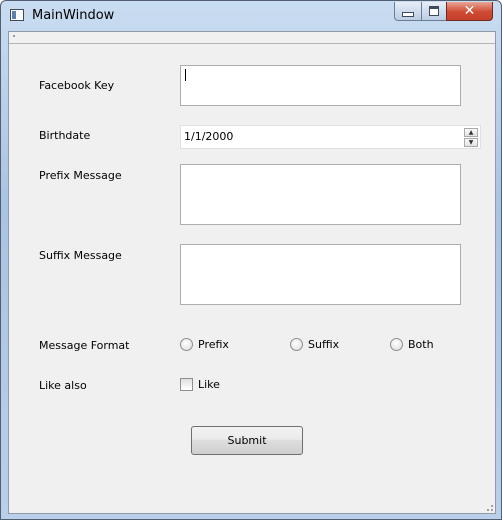  What do you see at coordinates (63, 385) in the screenshot?
I see `like-also-label: Like also` at bounding box center [63, 385].